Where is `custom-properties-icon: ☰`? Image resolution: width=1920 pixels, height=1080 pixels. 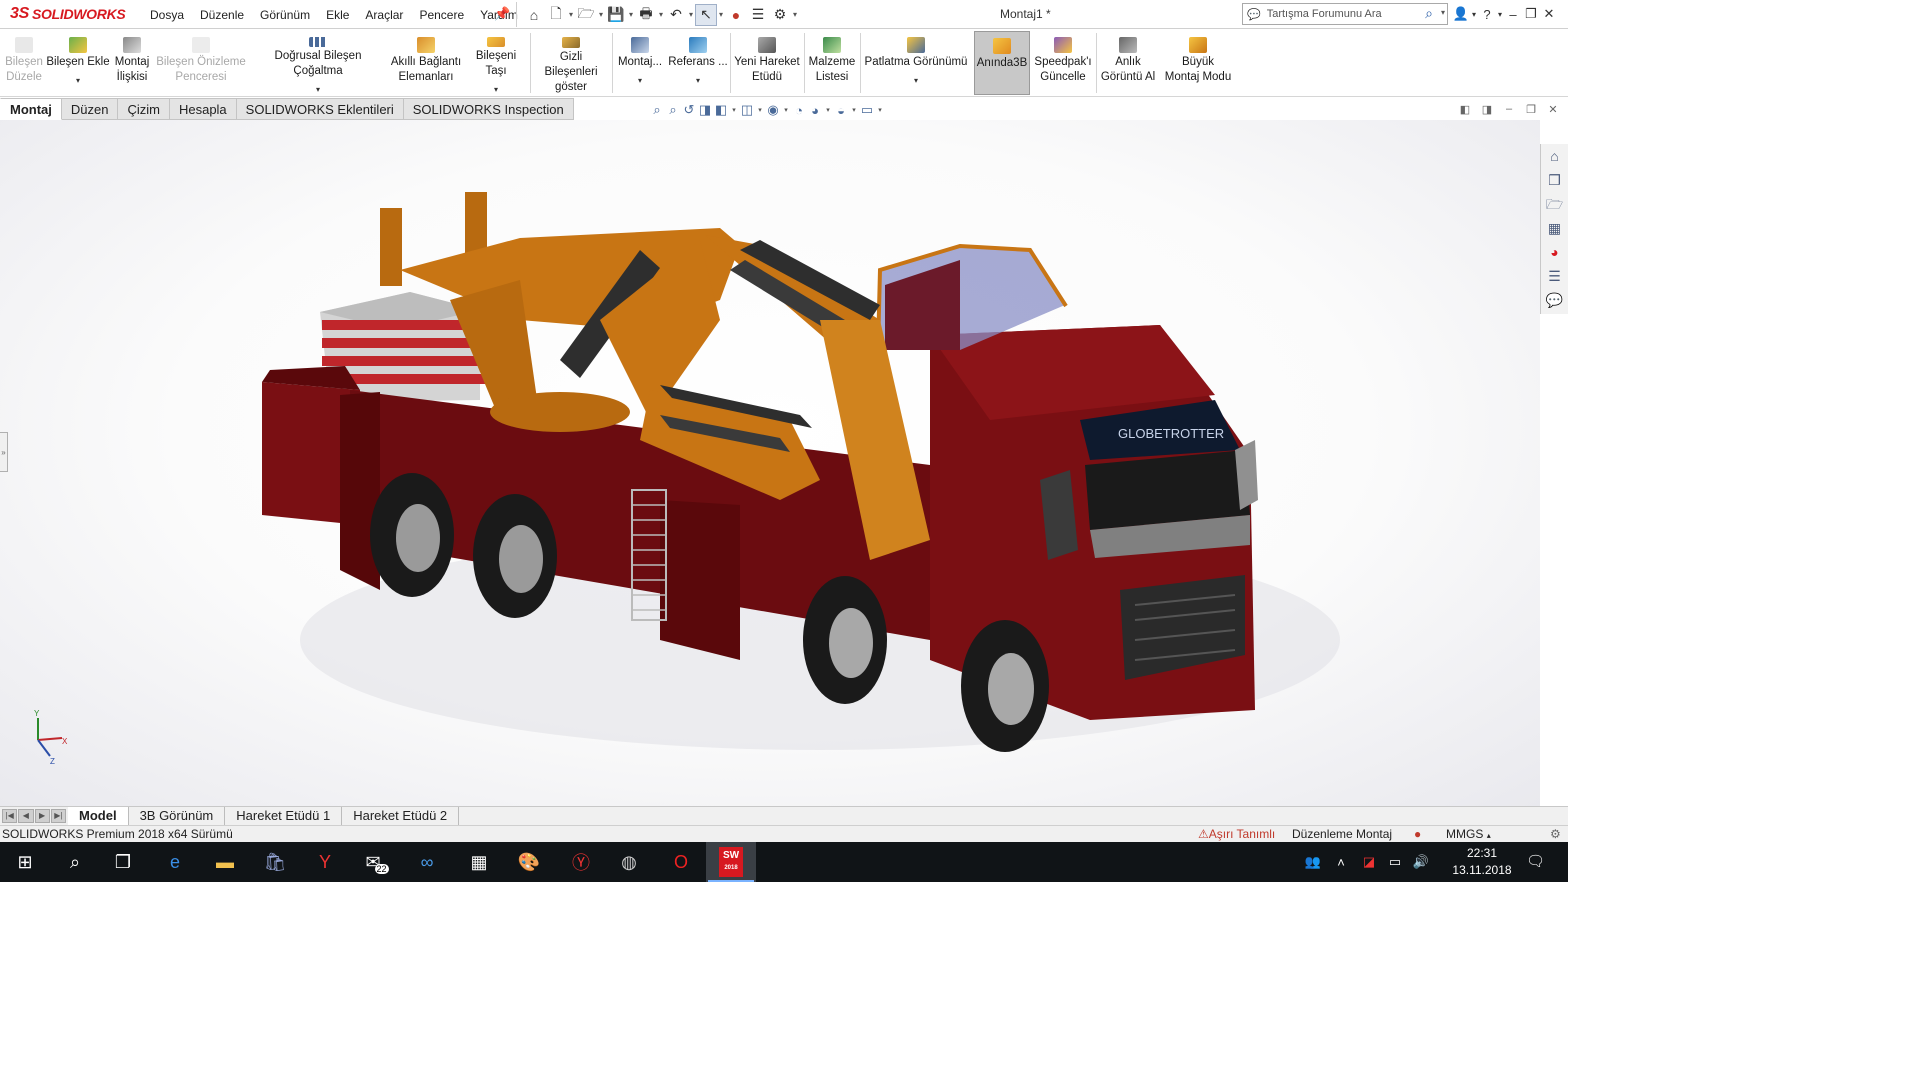
custom-properties-icon: ☰ is located at coordinates (1555, 276).